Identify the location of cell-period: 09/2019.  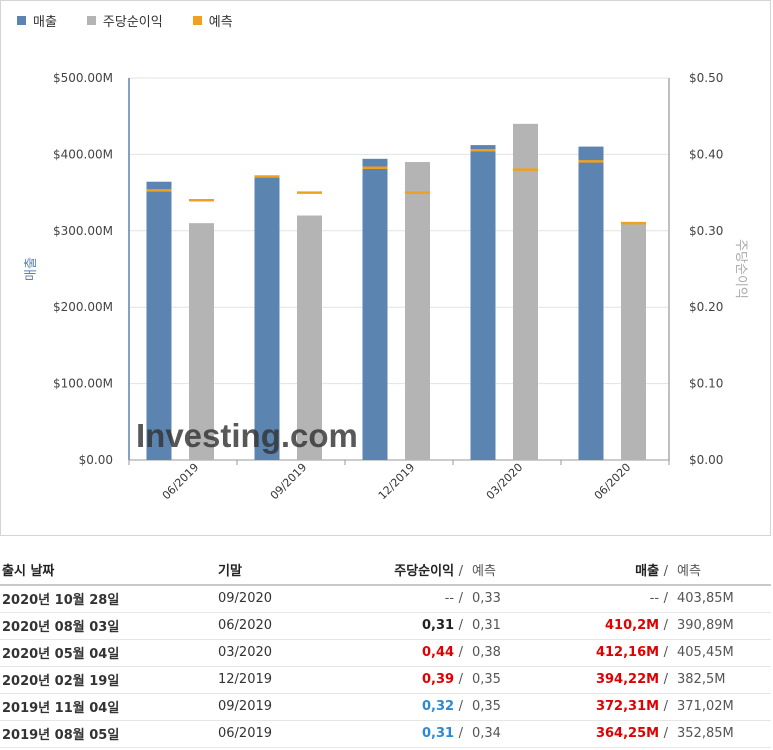
(288, 707).